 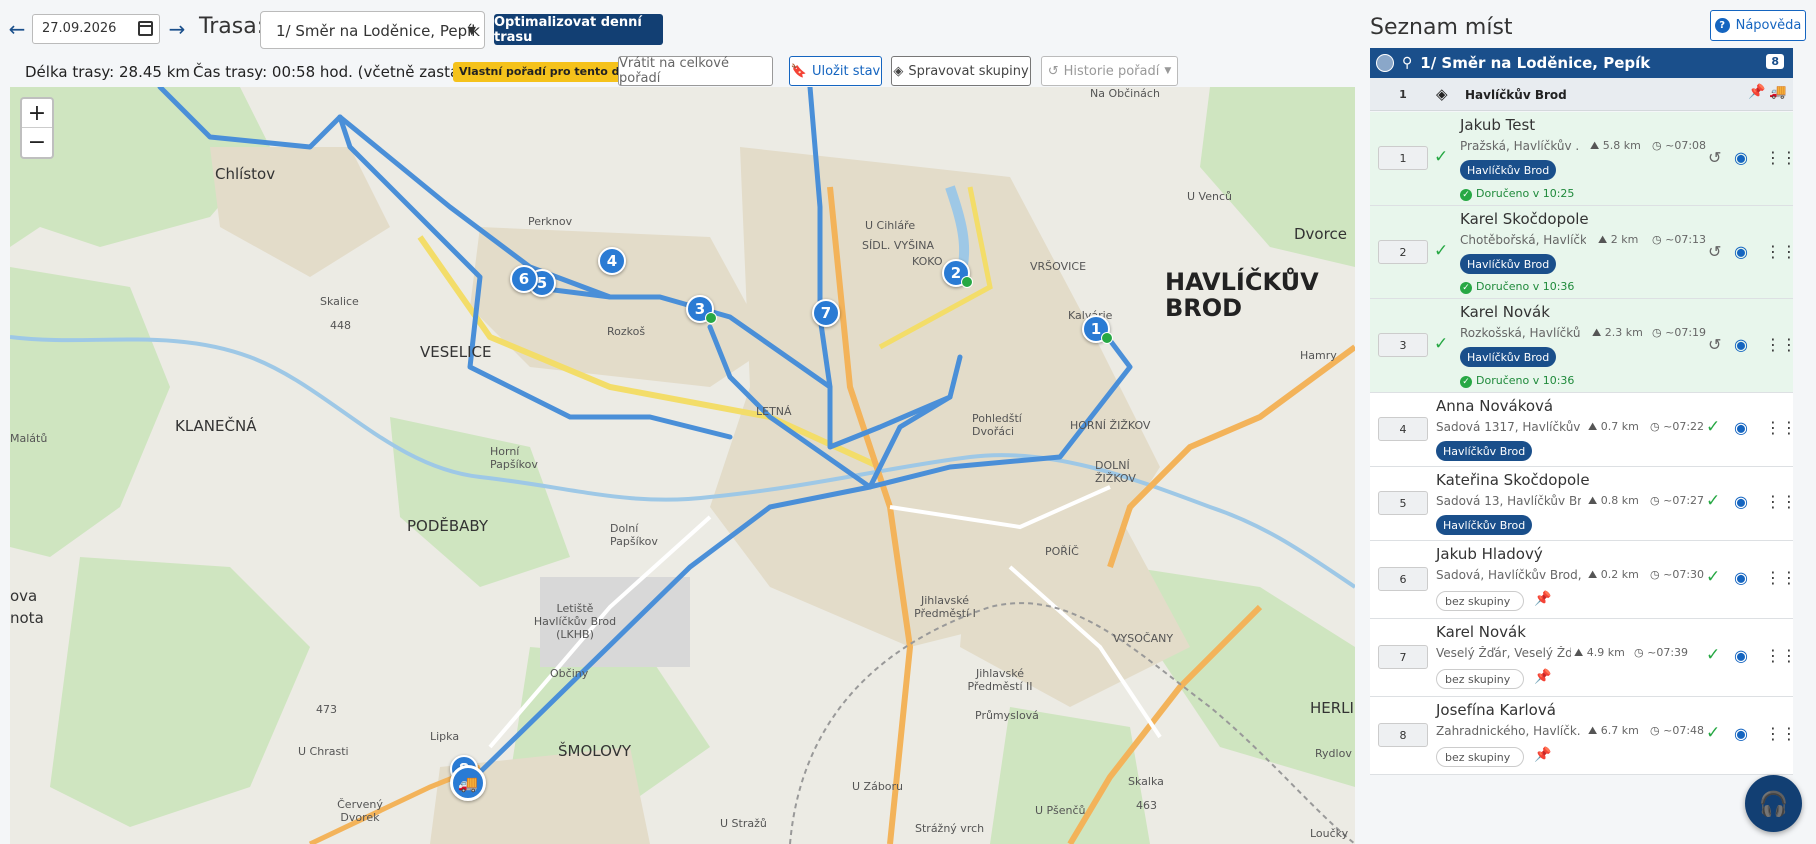 What do you see at coordinates (1441, 157) in the screenshot?
I see `check-icon: ✓` at bounding box center [1441, 157].